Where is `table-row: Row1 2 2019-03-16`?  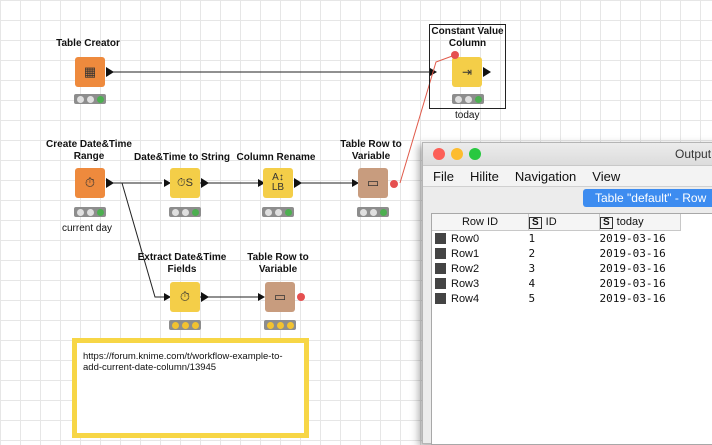 table-row: Row1 2 2019-03-16 is located at coordinates (556, 253).